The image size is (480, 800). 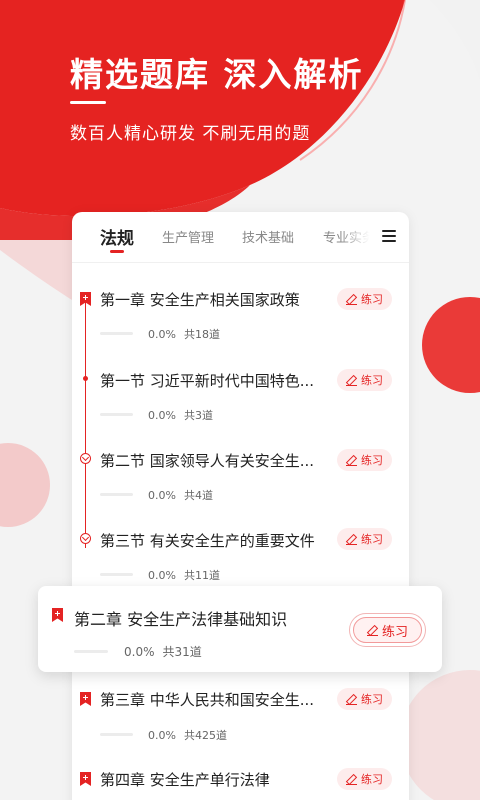 What do you see at coordinates (184, 334) in the screenshot?
I see `chapter-stats: 0.0% 共18道` at bounding box center [184, 334].